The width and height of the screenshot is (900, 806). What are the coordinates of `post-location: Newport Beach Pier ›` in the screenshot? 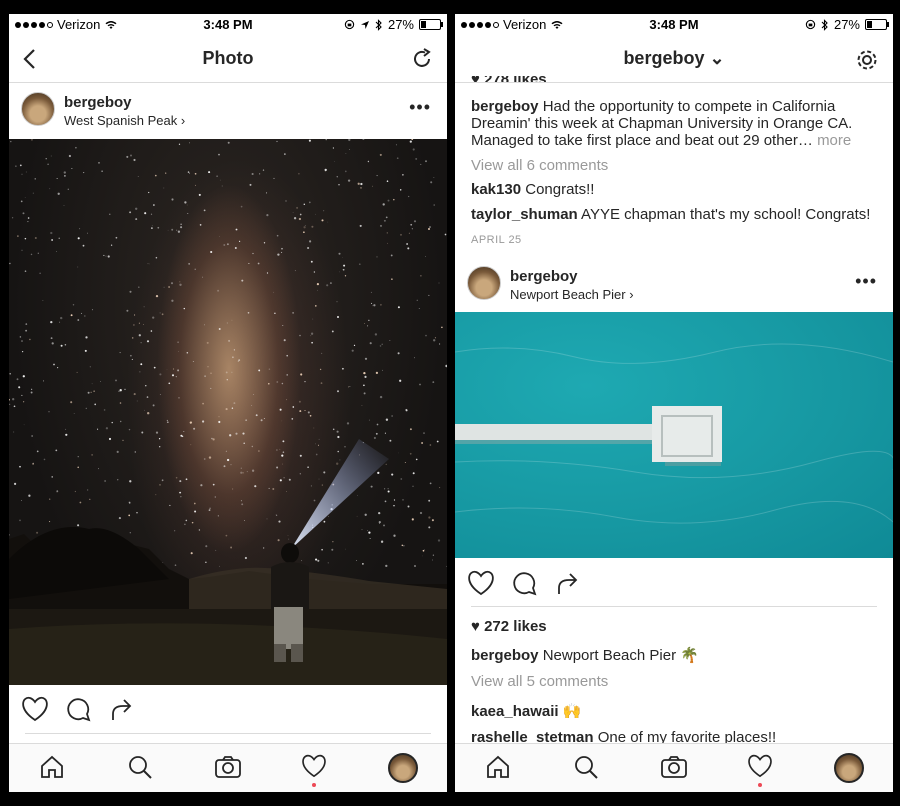 It's located at (572, 294).